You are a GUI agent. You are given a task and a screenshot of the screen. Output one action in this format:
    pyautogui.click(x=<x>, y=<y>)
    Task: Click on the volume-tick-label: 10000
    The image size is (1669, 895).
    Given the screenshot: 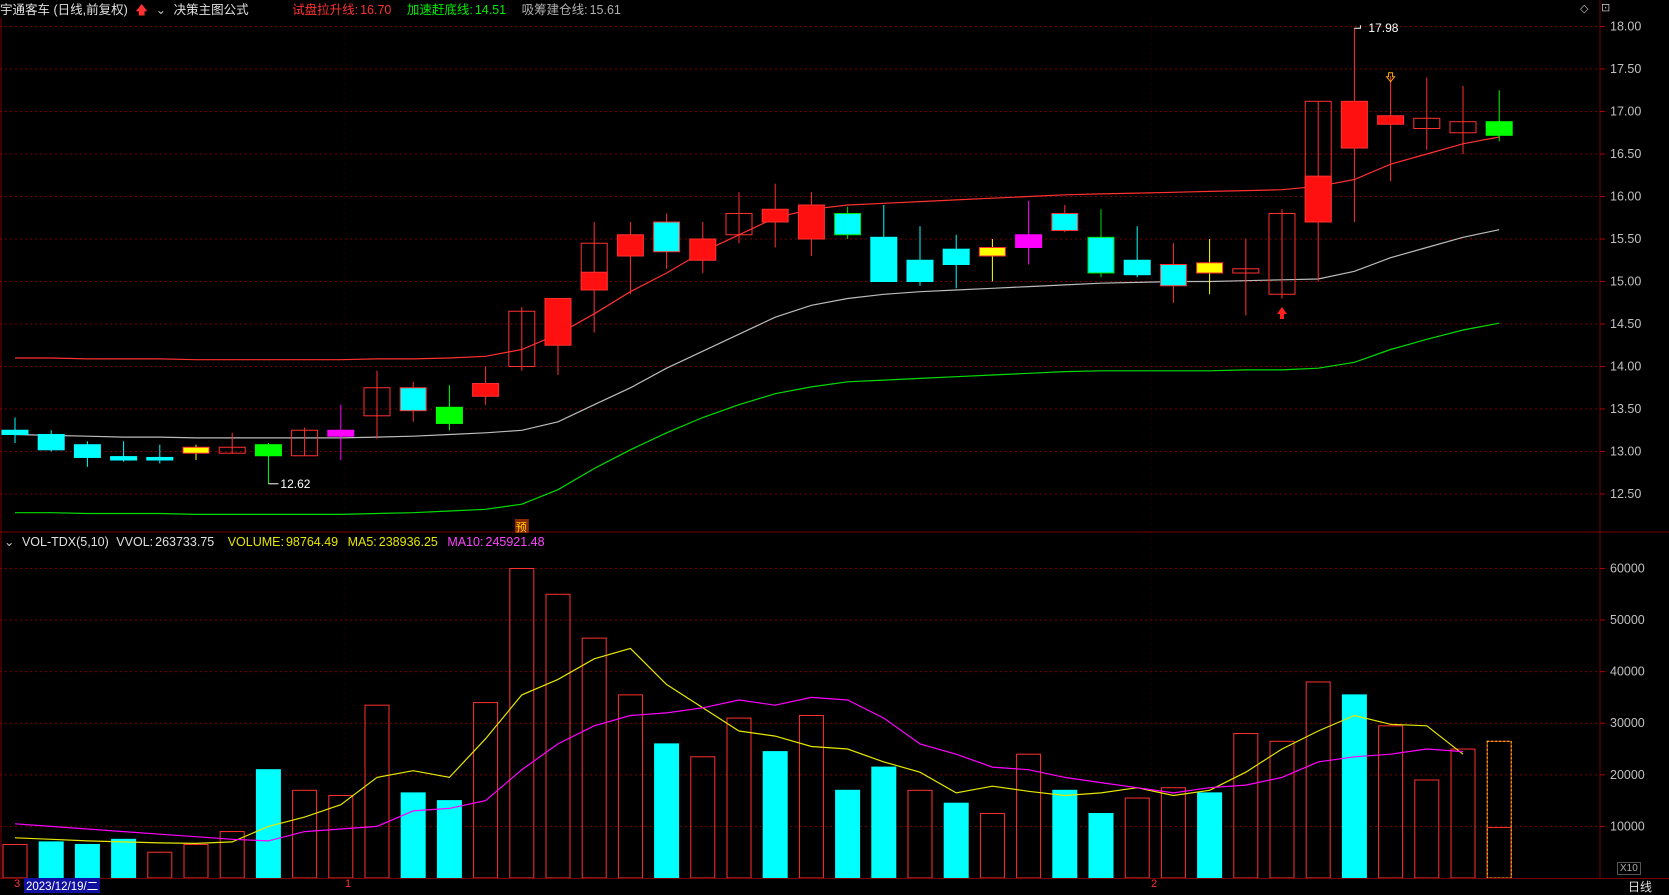 What is the action you would take?
    pyautogui.click(x=1627, y=826)
    